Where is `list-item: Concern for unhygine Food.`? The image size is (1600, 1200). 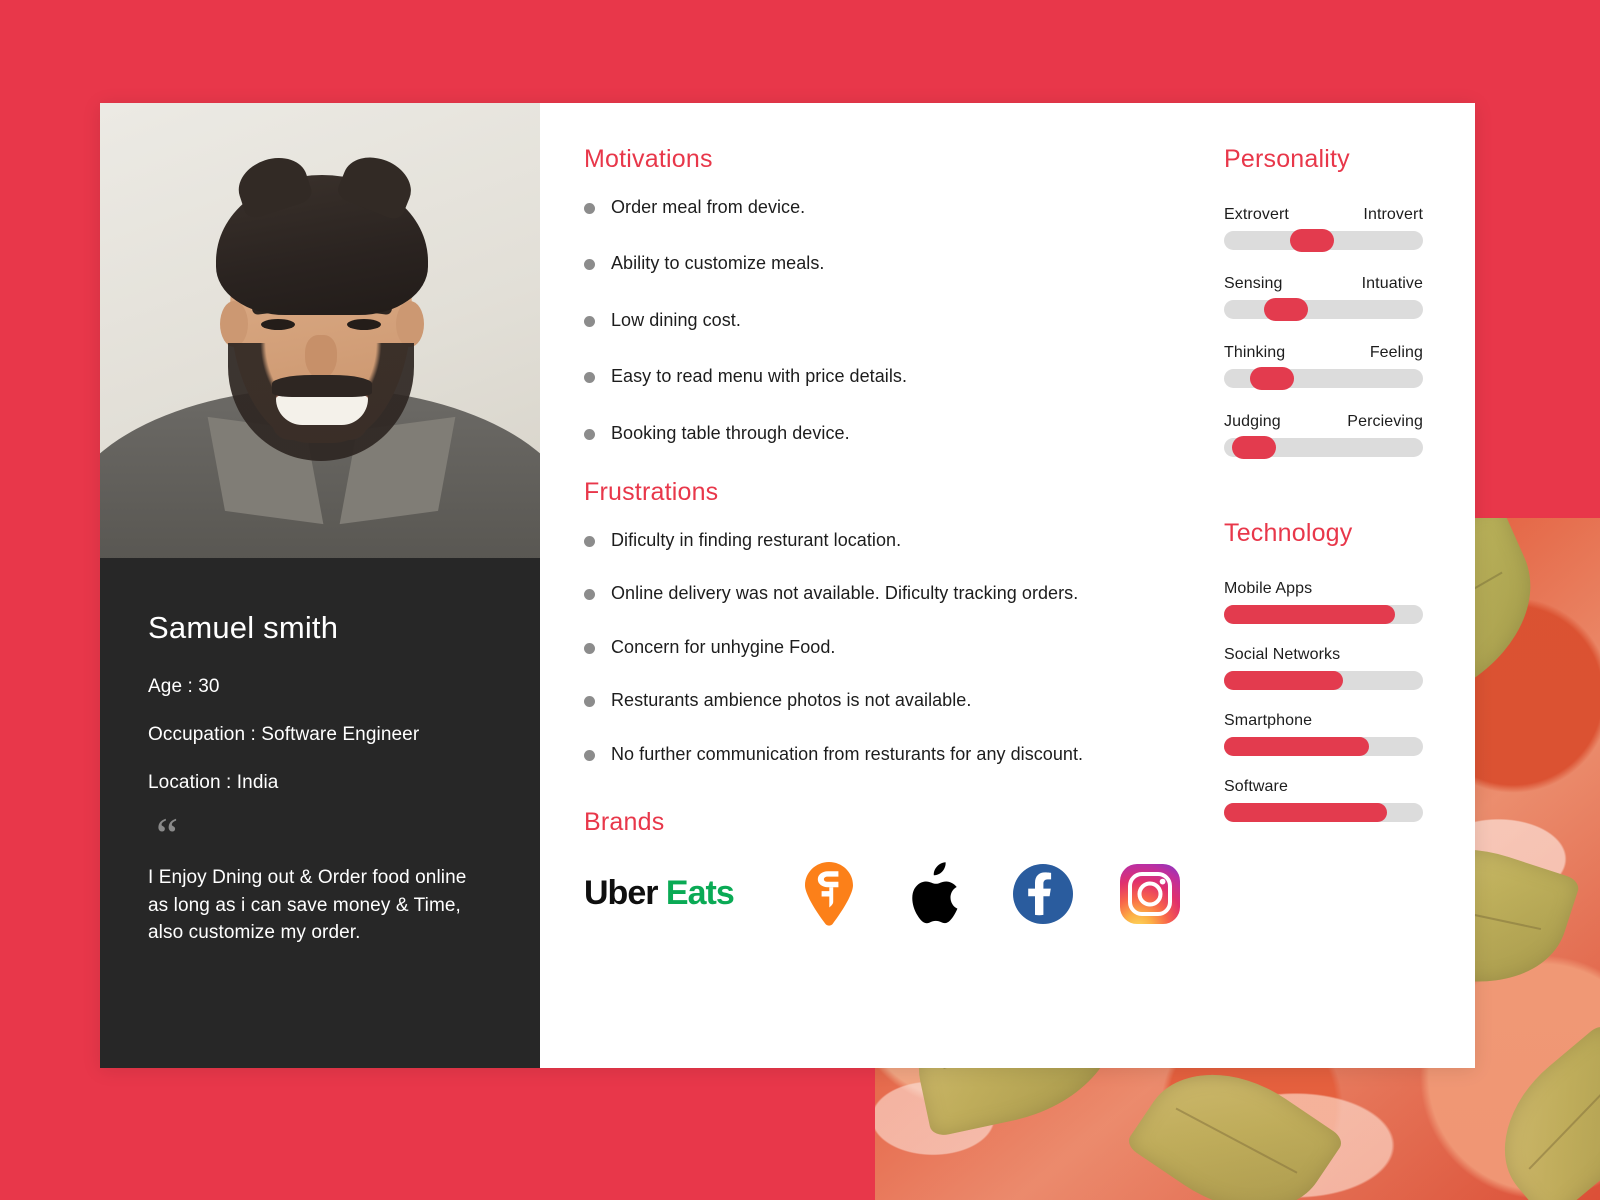 list-item: Concern for unhygine Food. is located at coordinates (894, 647).